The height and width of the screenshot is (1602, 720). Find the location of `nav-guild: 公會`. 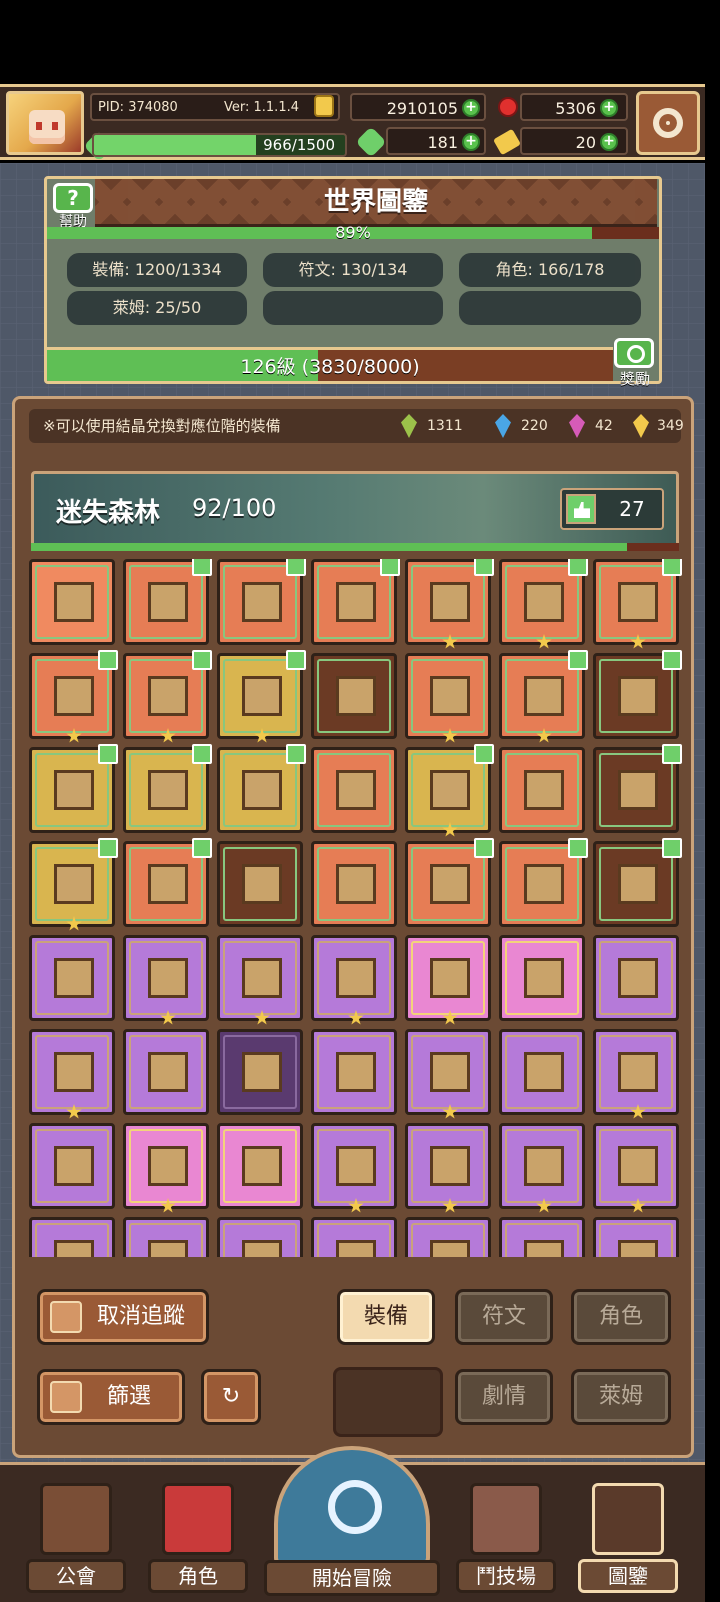

nav-guild: 公會 is located at coordinates (76, 1538).